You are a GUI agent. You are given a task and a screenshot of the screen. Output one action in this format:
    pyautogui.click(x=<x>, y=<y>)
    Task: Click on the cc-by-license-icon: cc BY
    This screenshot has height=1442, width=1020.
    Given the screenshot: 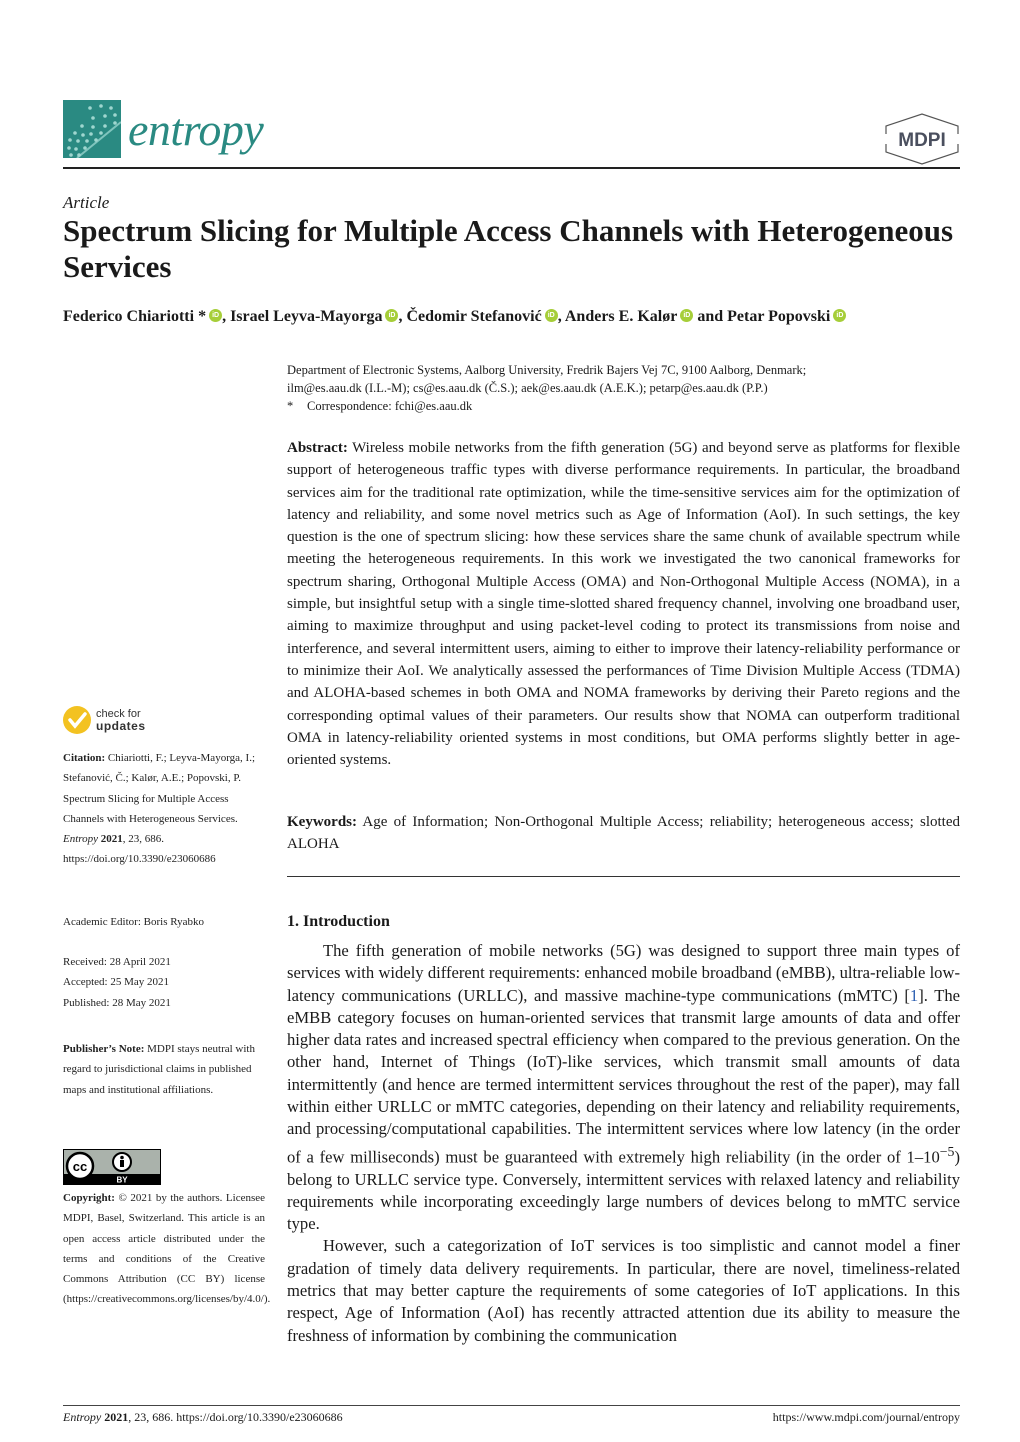 What is the action you would take?
    pyautogui.click(x=112, y=1167)
    